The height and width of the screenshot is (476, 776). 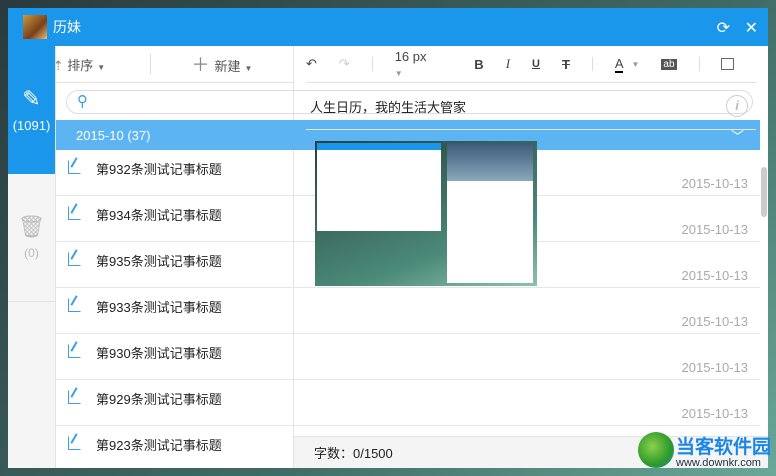 What do you see at coordinates (718, 463) in the screenshot?
I see `watermark-url: www.downkr.com` at bounding box center [718, 463].